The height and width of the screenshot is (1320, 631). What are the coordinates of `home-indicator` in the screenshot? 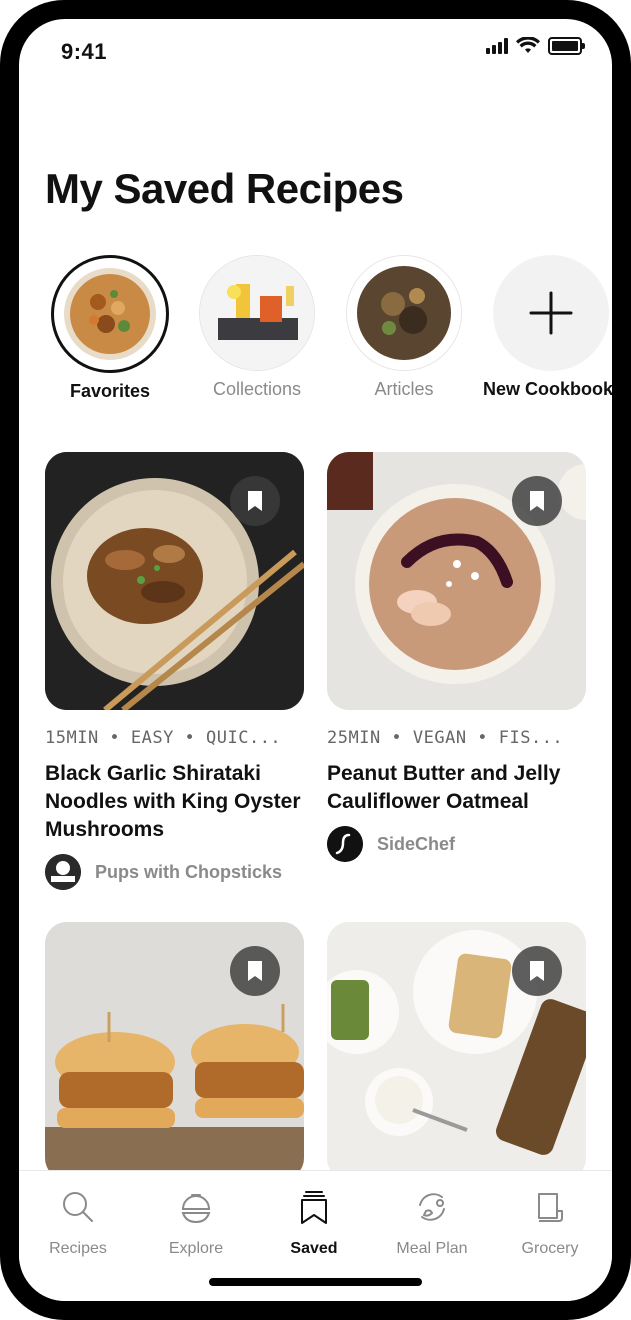 It's located at (315, 1282).